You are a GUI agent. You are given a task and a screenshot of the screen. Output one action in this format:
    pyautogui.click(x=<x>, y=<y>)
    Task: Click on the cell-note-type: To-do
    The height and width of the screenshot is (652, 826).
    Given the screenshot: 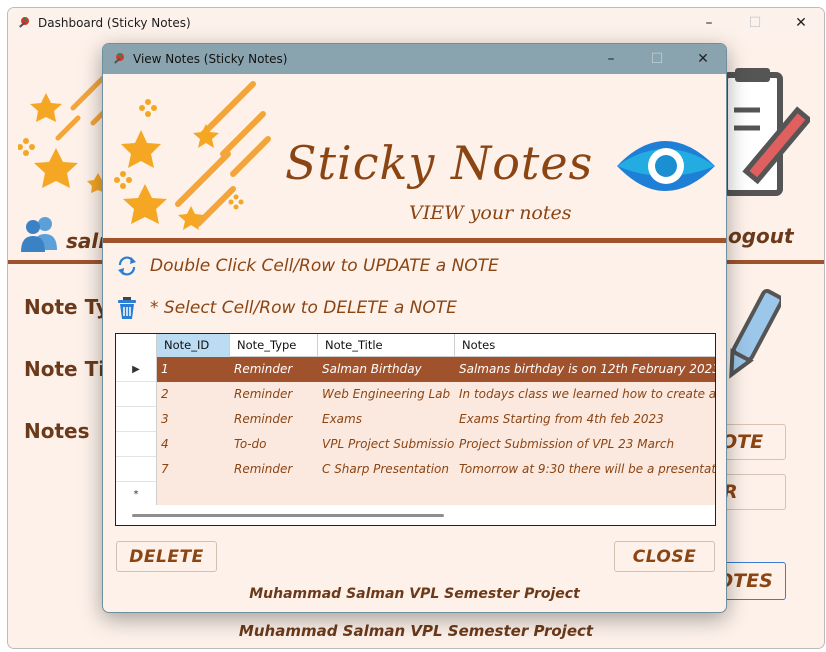 What is the action you would take?
    pyautogui.click(x=274, y=444)
    